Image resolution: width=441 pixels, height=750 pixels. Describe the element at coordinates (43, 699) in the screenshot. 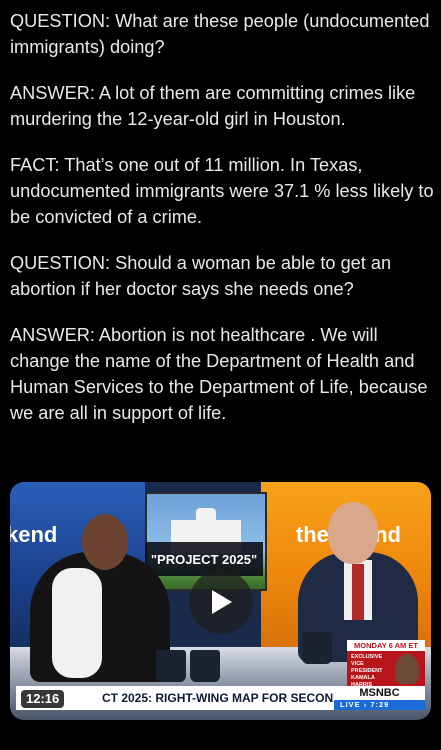

I see `video-duration: 12:16` at that location.